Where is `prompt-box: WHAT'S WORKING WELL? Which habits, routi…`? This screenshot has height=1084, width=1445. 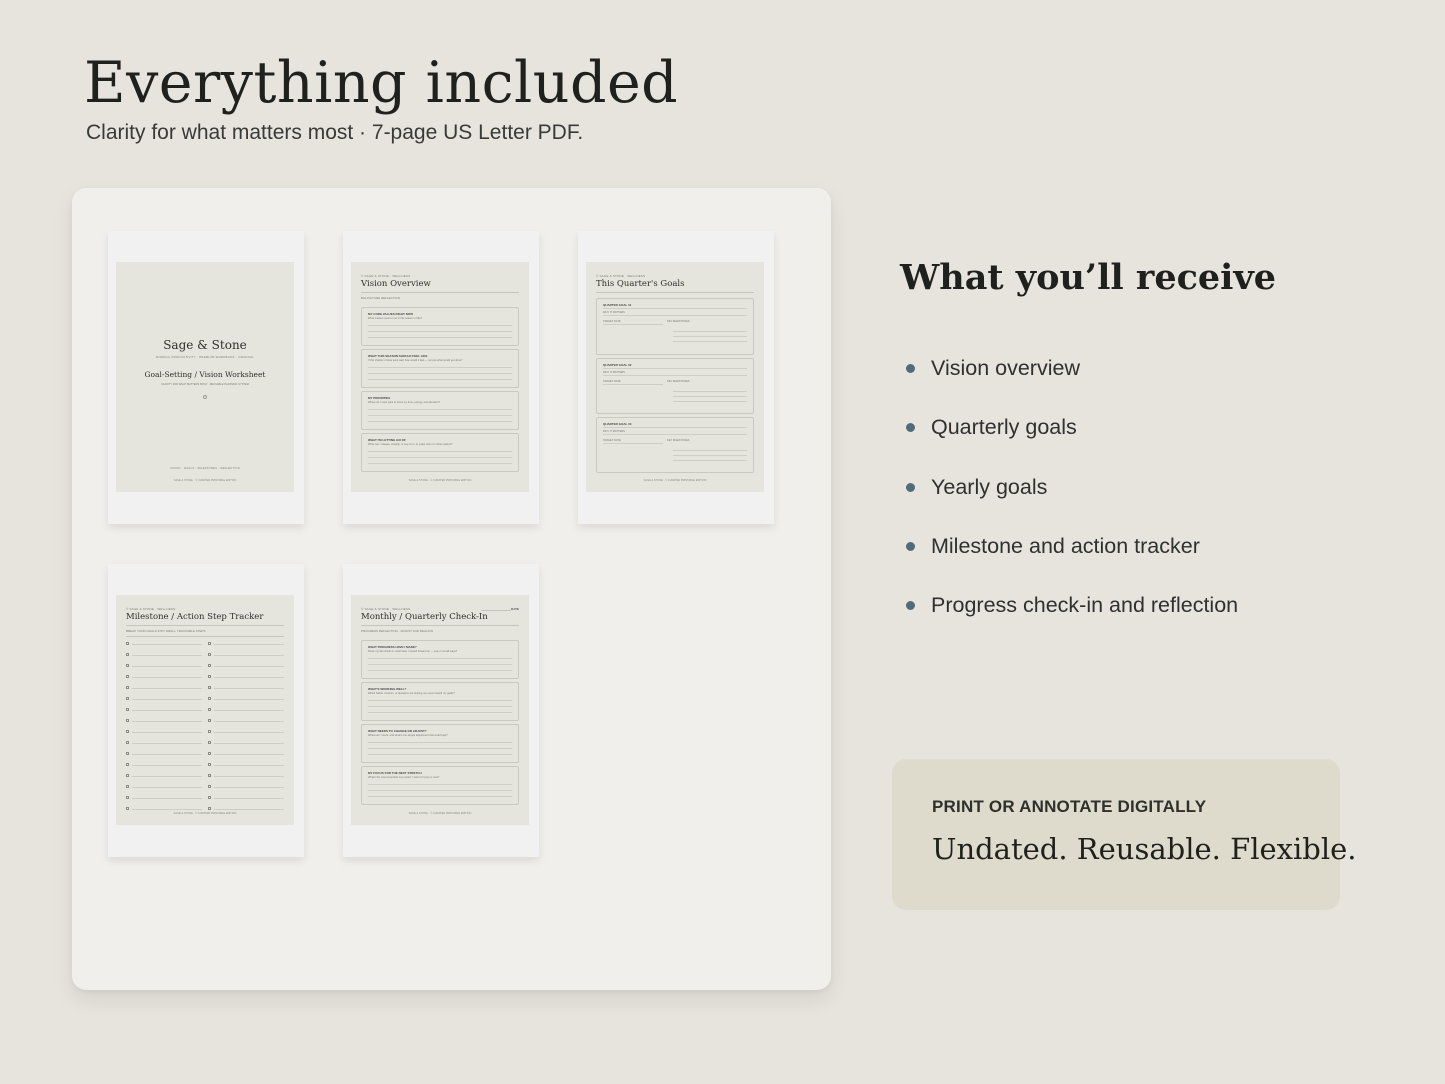
prompt-box: WHAT'S WORKING WELL? Which habits, routi… is located at coordinates (440, 701).